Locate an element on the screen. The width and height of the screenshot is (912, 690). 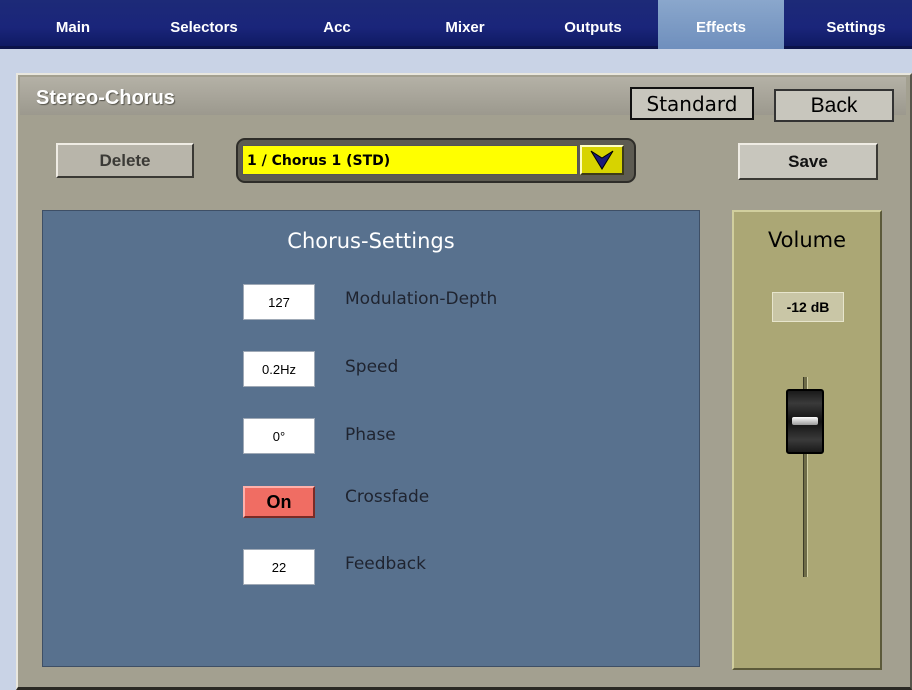
volume-box: Volume -12 dB is located at coordinates (807, 440).